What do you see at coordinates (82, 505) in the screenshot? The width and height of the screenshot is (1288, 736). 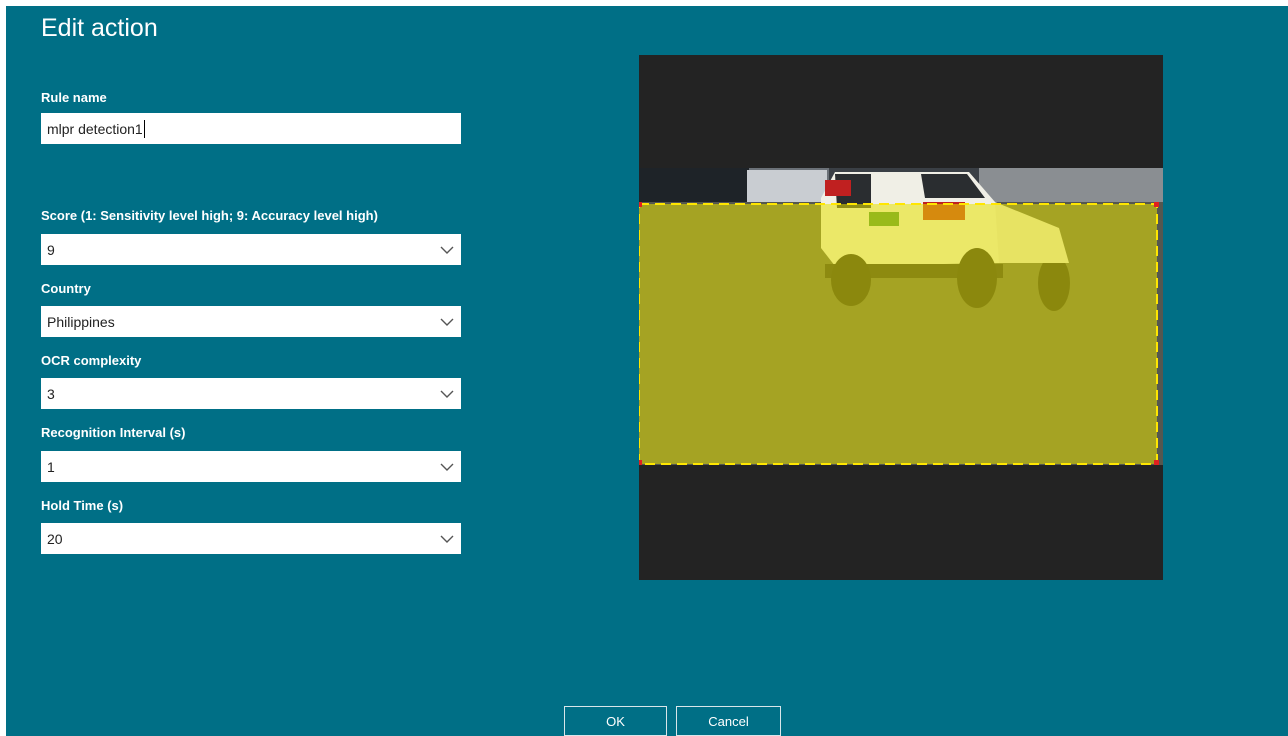 I see `hold-time-label: Hold Time (s)` at bounding box center [82, 505].